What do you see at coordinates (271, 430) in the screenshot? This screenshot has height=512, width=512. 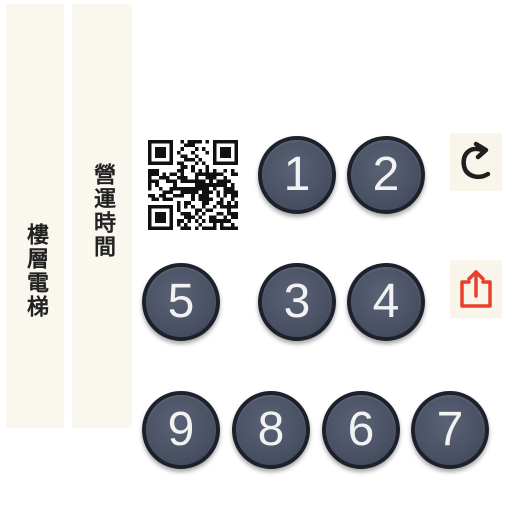 I see `key-8: 8` at bounding box center [271, 430].